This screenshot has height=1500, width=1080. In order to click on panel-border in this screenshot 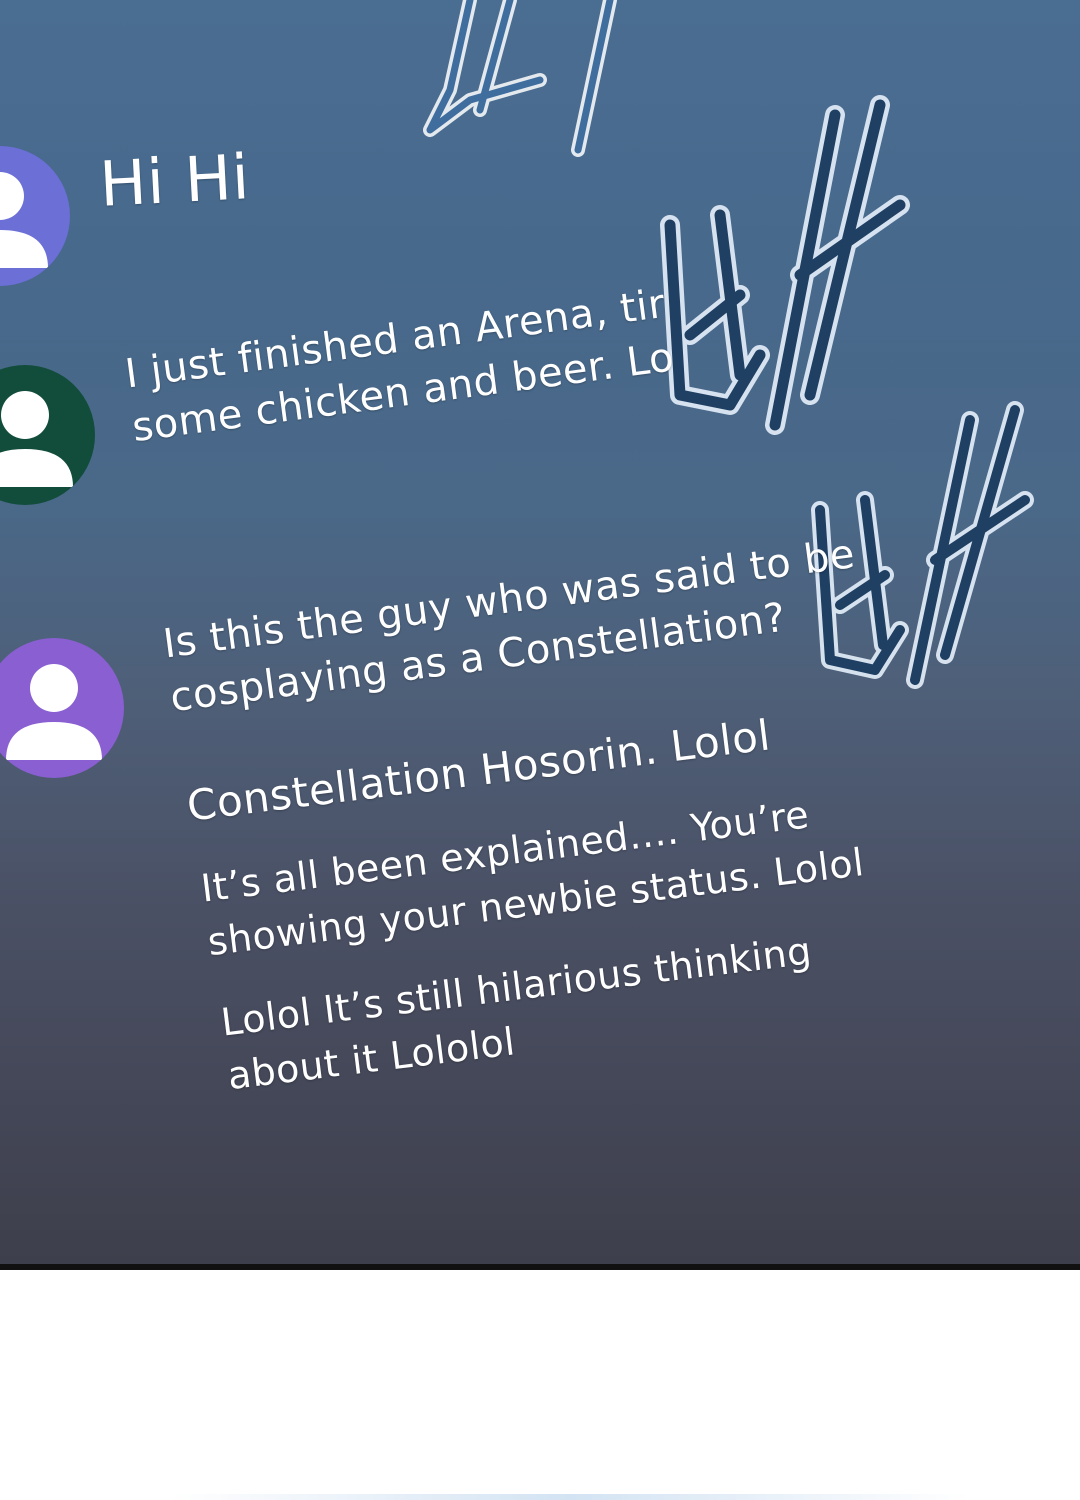, I will do `click(540, 1267)`.